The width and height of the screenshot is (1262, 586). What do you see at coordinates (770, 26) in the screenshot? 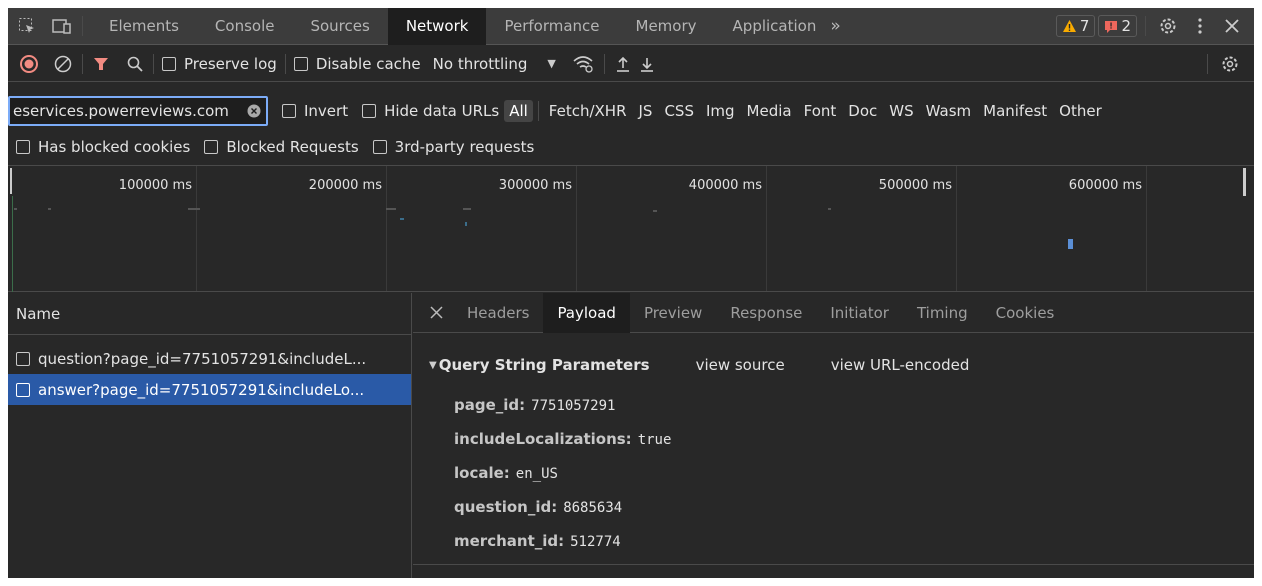
I see `tab-application: Application` at bounding box center [770, 26].